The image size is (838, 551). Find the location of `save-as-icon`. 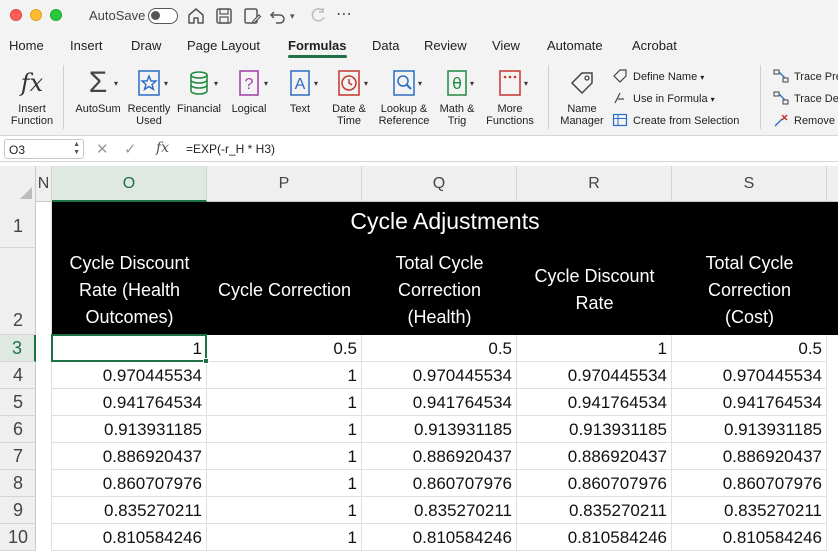

save-as-icon is located at coordinates (252, 16).